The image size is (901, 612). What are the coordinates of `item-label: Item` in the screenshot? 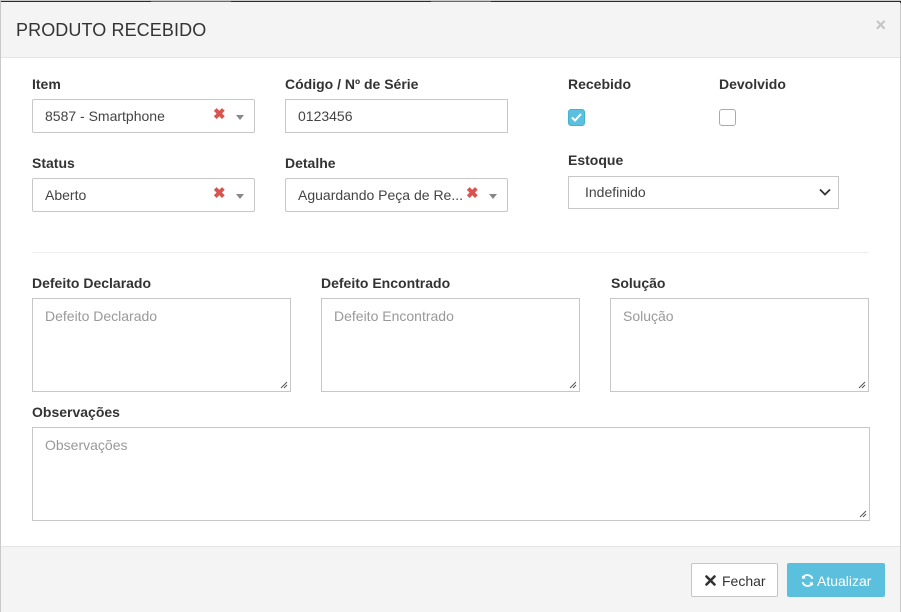 It's located at (46, 84).